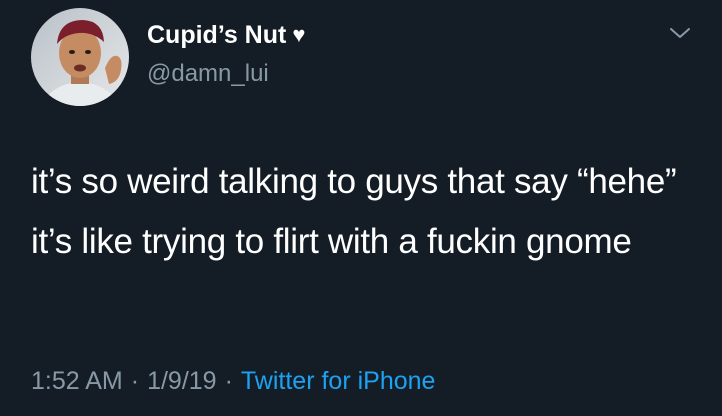 The image size is (722, 416). Describe the element at coordinates (208, 74) in the screenshot. I see `user-handle: @damn_lui` at that location.